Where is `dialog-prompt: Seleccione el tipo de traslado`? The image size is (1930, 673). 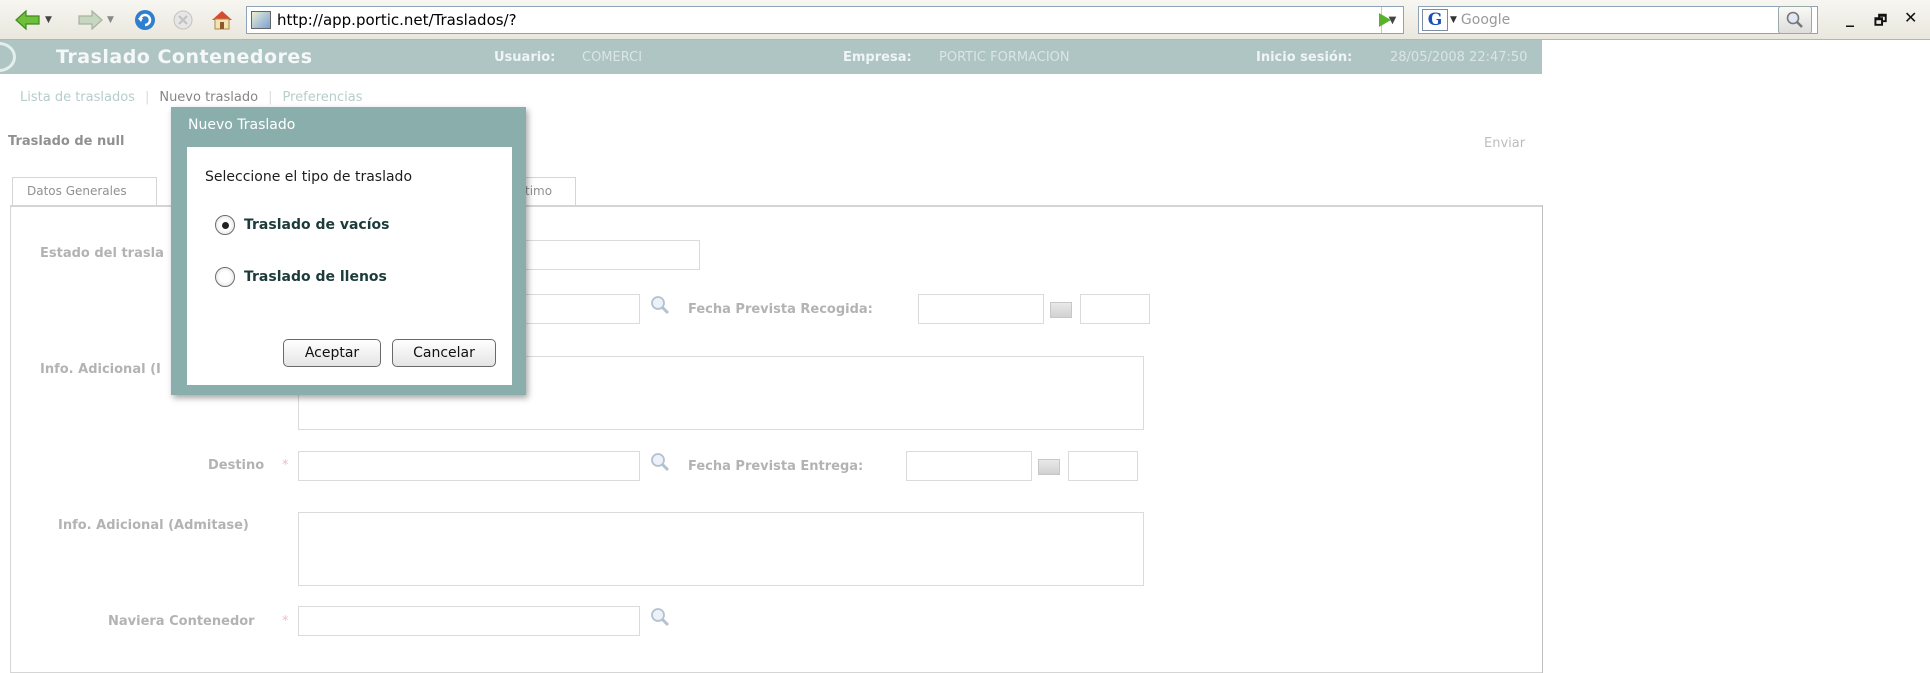
dialog-prompt: Seleccione el tipo de traslado is located at coordinates (309, 177).